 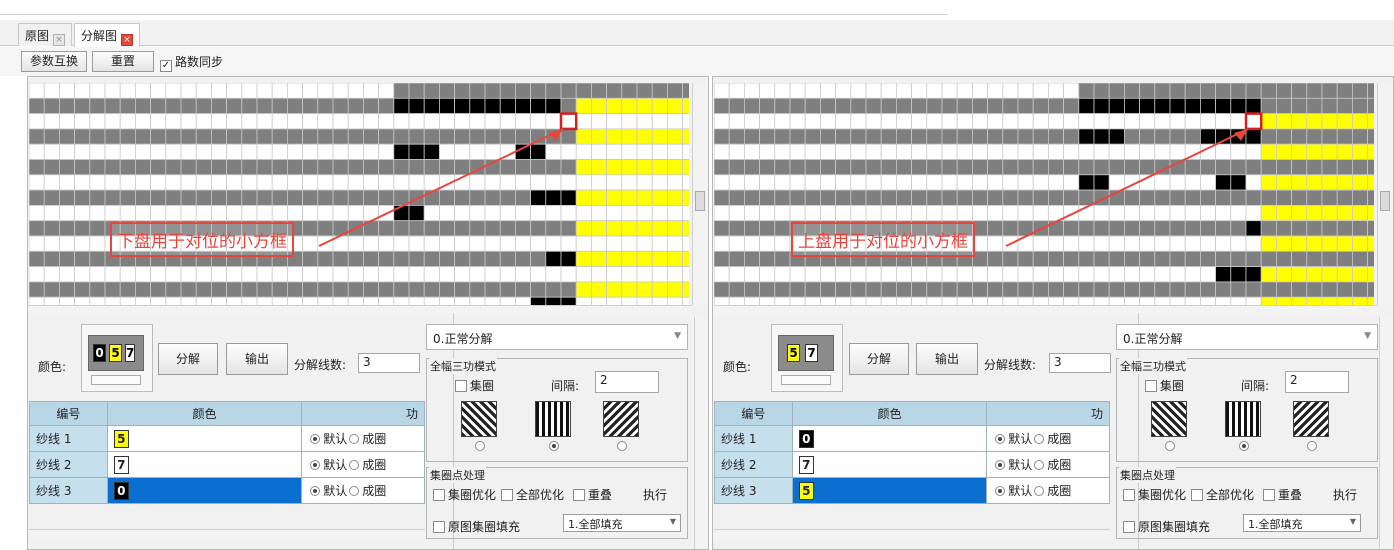 What do you see at coordinates (912, 535) in the screenshot?
I see `table-horizontal-scrollbar` at bounding box center [912, 535].